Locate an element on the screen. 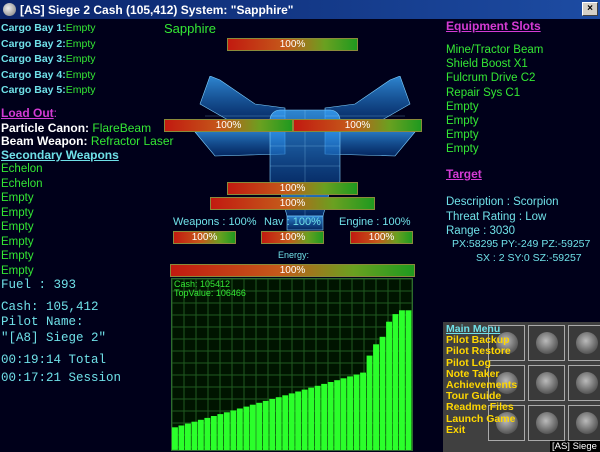  equipment-item: Fulcrum Drive C2 is located at coordinates (491, 78).